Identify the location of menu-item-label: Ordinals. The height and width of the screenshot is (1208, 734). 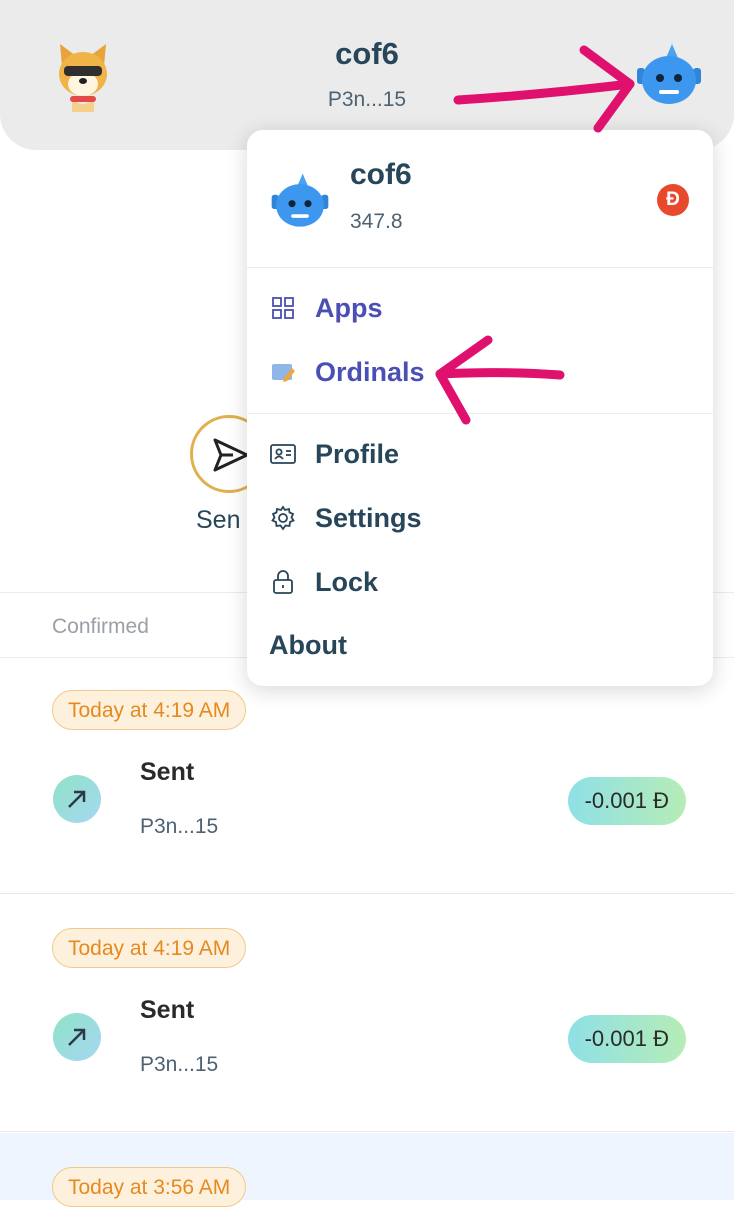
(370, 371).